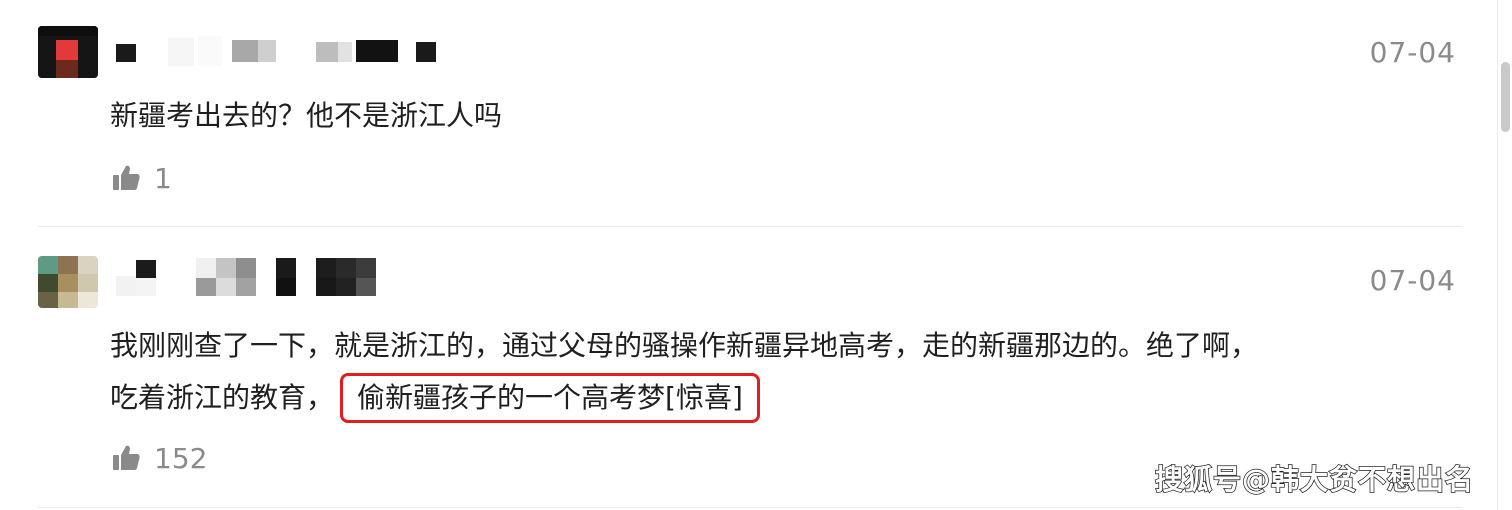  Describe the element at coordinates (550, 398) in the screenshot. I see `highlighted-text: 偷新疆孩子的一个高考梦[惊喜]` at that location.